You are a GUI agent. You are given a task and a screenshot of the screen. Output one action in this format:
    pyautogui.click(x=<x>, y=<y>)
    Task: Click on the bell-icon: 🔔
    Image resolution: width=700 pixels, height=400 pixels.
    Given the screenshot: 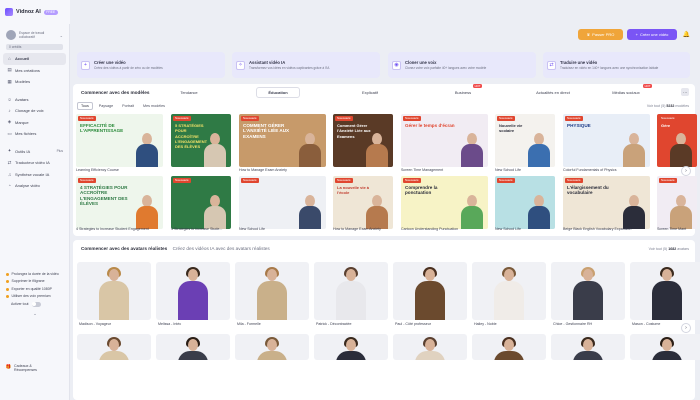 What is the action you would take?
    pyautogui.click(x=686, y=34)
    